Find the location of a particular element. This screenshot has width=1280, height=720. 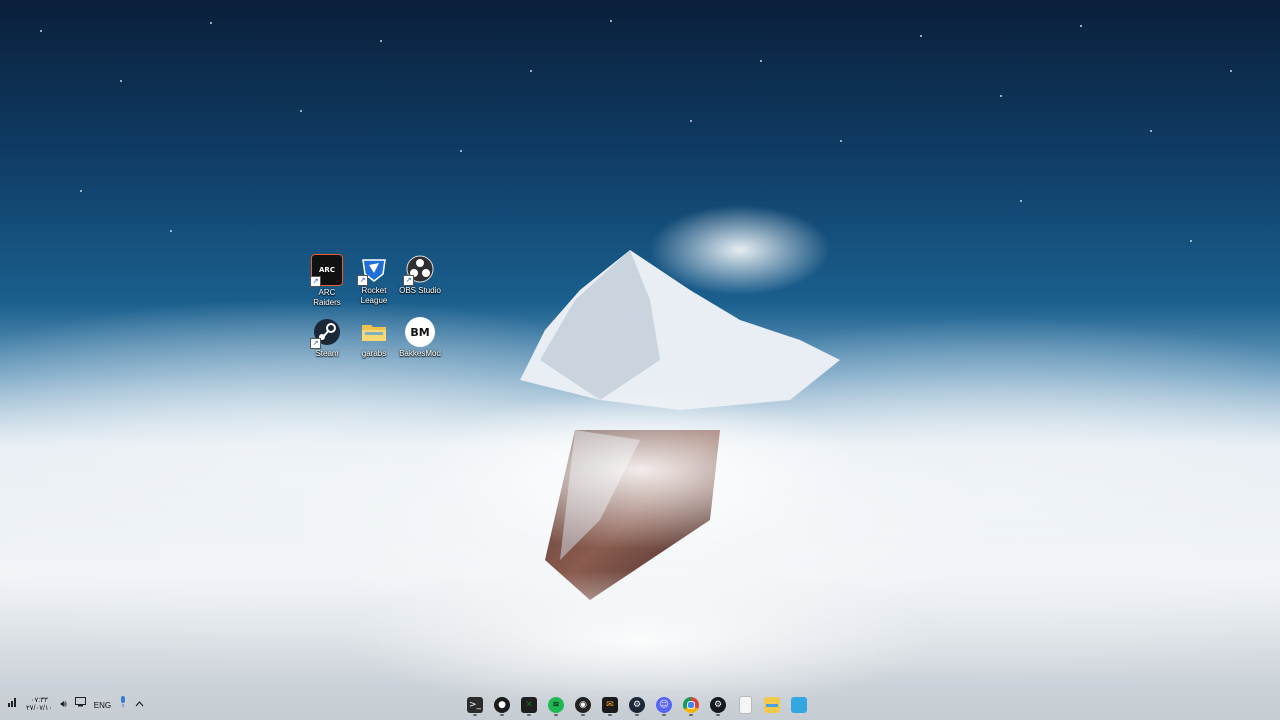

desktop-icon-bakkesmod: BM BakkesMod is located at coordinates (420, 338).